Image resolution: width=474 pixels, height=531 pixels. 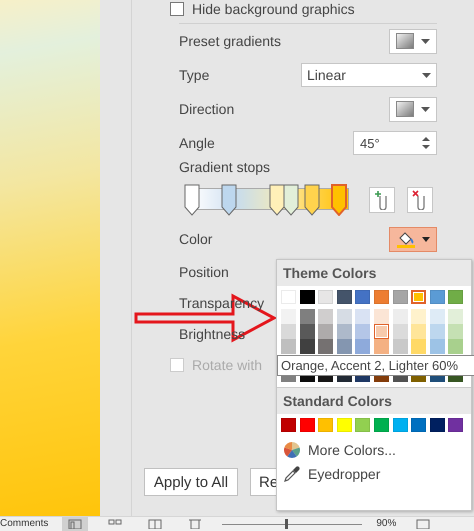 What do you see at coordinates (191, 482) in the screenshot?
I see `pane-button: Apply to All` at bounding box center [191, 482].